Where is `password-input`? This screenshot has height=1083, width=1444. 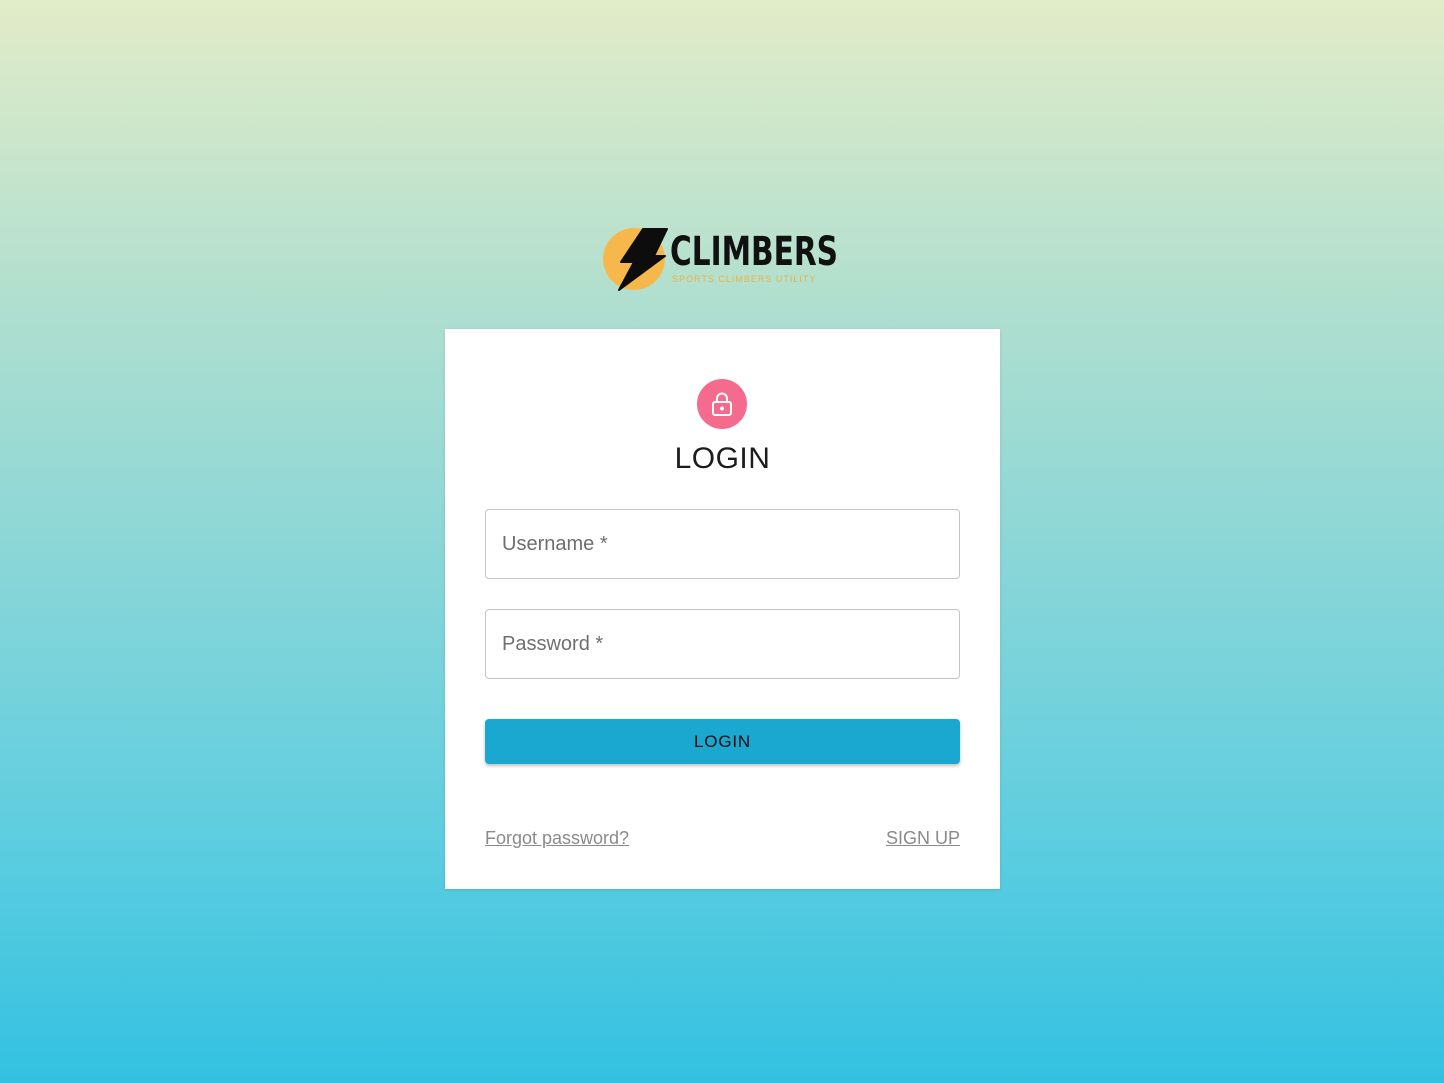
password-input is located at coordinates (722, 644).